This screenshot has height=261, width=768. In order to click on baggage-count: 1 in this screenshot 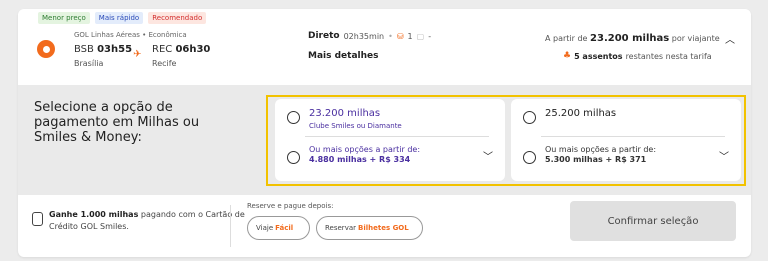, I will do `click(410, 36)`.